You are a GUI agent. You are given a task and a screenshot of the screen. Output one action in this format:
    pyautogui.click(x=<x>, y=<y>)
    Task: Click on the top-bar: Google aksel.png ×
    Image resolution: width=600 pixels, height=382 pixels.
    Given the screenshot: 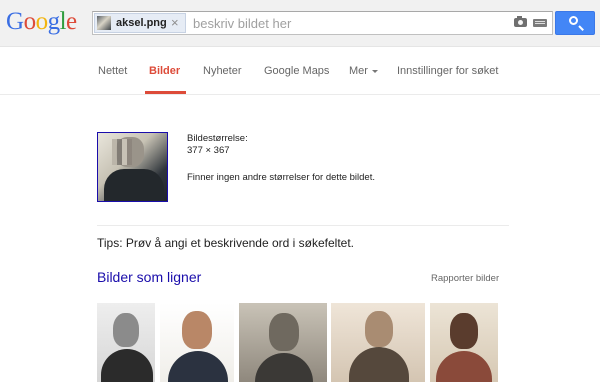 What is the action you would take?
    pyautogui.click(x=300, y=23)
    